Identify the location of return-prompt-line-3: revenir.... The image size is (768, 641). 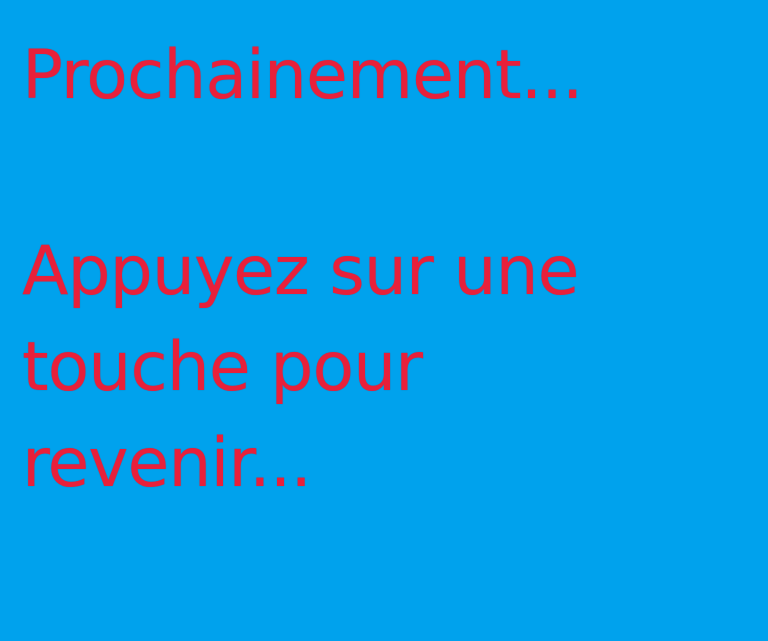
(167, 463).